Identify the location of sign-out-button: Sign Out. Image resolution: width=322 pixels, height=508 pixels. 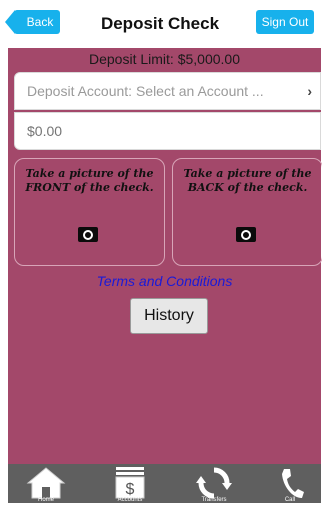
(285, 22).